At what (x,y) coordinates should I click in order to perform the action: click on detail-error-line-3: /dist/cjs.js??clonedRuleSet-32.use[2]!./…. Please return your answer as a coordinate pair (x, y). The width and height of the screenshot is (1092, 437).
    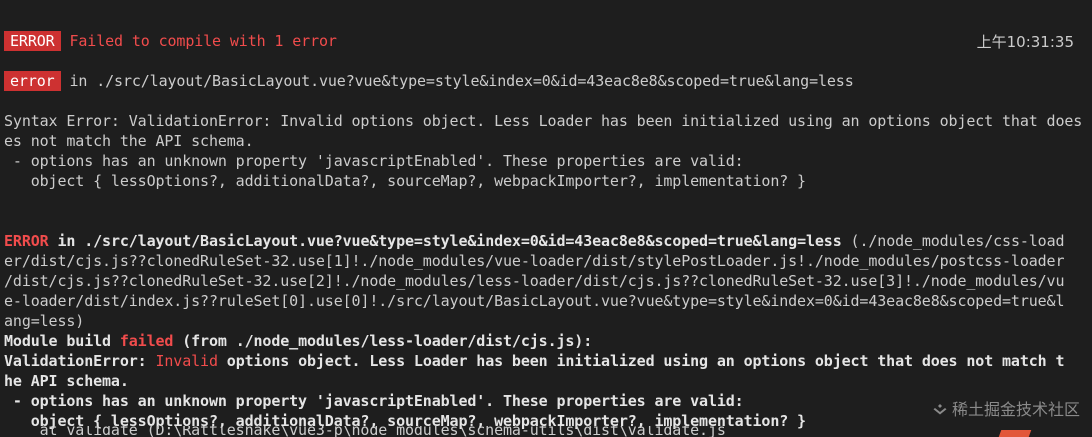
    Looking at the image, I should click on (534, 281).